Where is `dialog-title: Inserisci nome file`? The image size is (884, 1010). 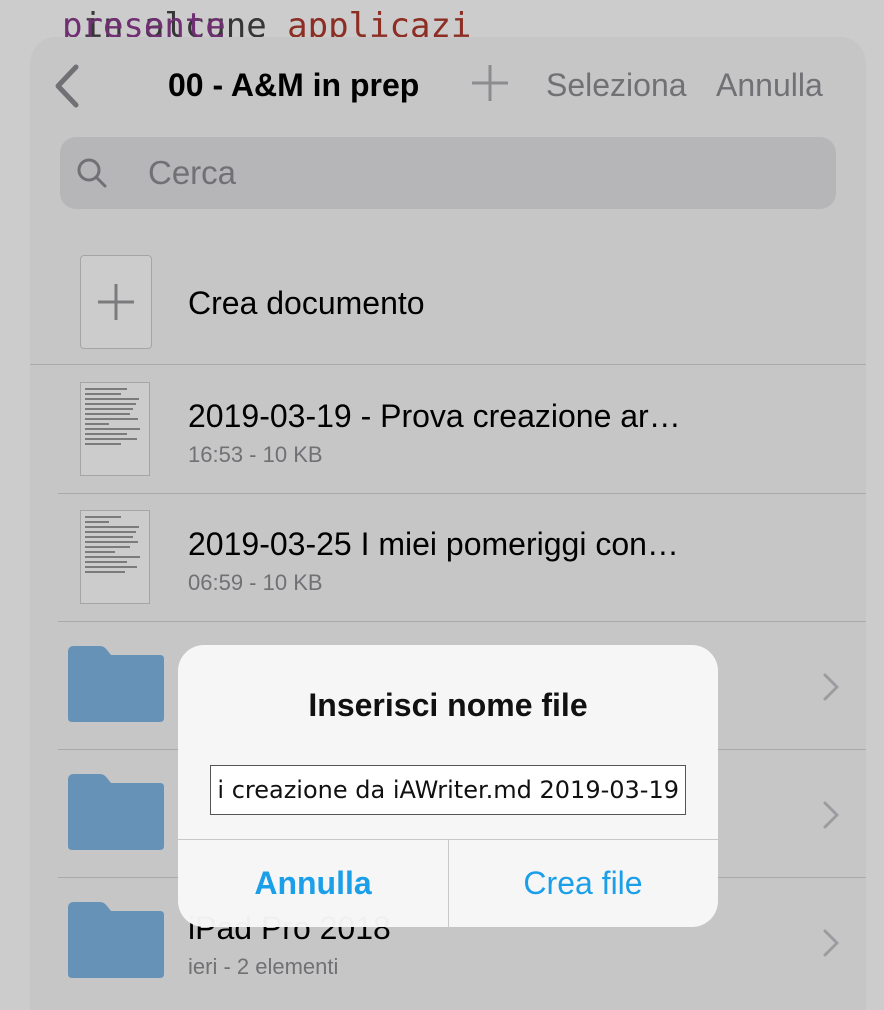
dialog-title: Inserisci nome file is located at coordinates (448, 705).